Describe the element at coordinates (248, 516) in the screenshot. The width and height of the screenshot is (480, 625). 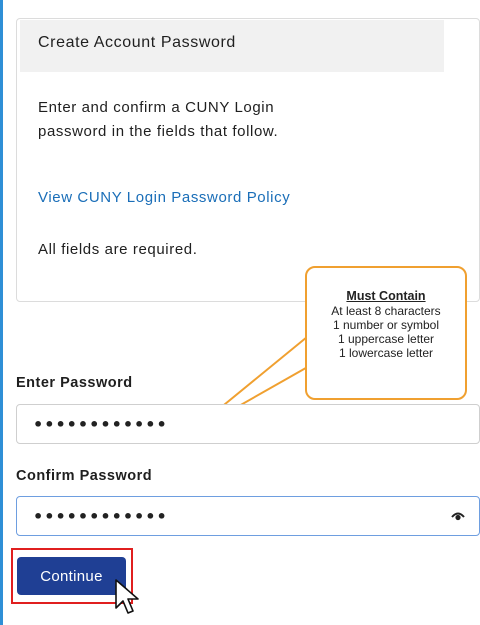
I see `confirm-password-input: ••••••••••••` at that location.